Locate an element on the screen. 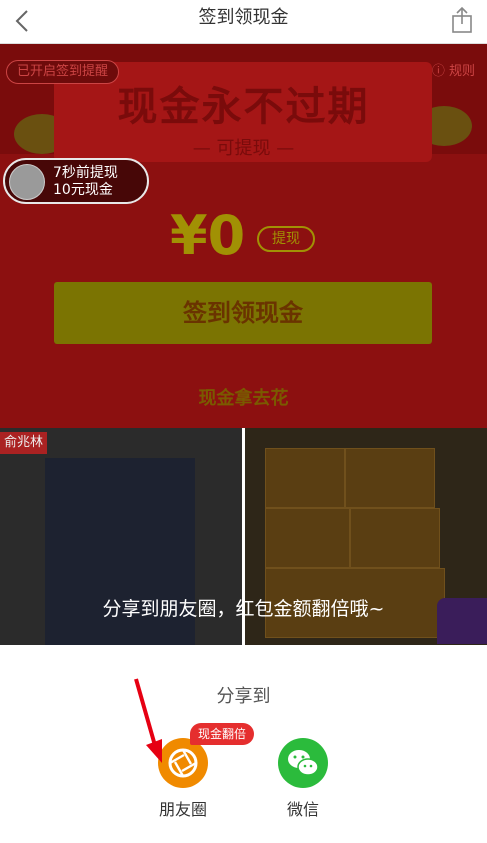  sub-slogan-text: — 可提现 — is located at coordinates (243, 148).